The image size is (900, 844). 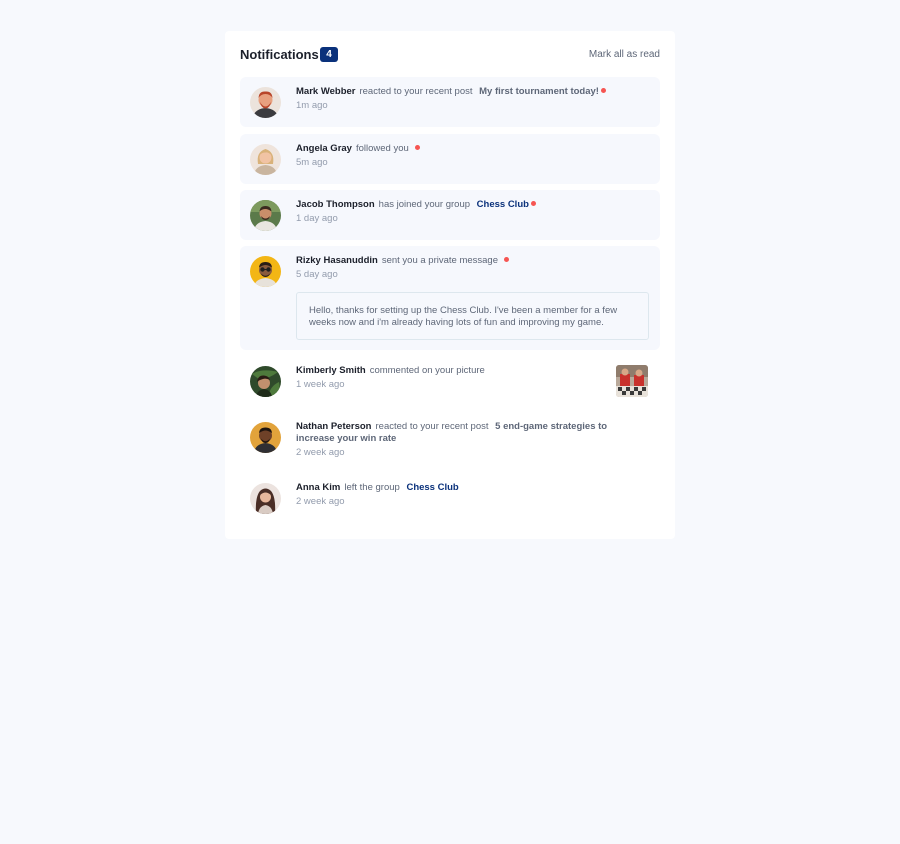 I want to click on timestamp: 1m ago, so click(x=312, y=105).